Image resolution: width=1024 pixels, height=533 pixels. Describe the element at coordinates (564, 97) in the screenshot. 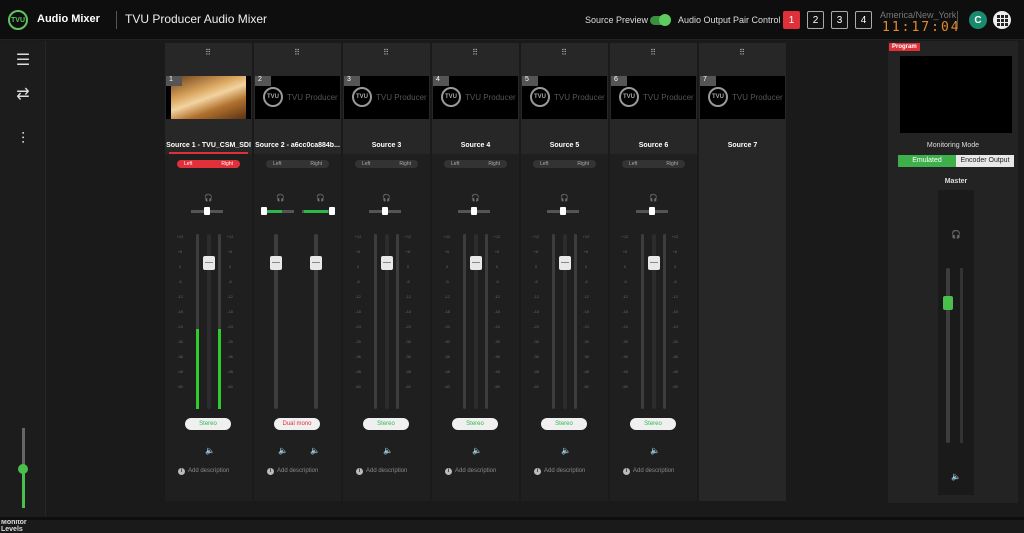

I see `source-thumbnail: 5 TVU TVU Producer` at that location.